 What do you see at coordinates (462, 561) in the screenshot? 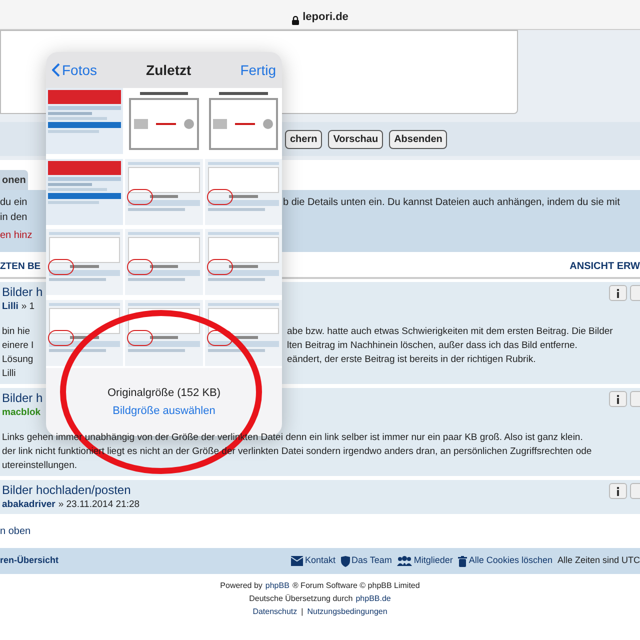
I see `trash-icon` at bounding box center [462, 561].